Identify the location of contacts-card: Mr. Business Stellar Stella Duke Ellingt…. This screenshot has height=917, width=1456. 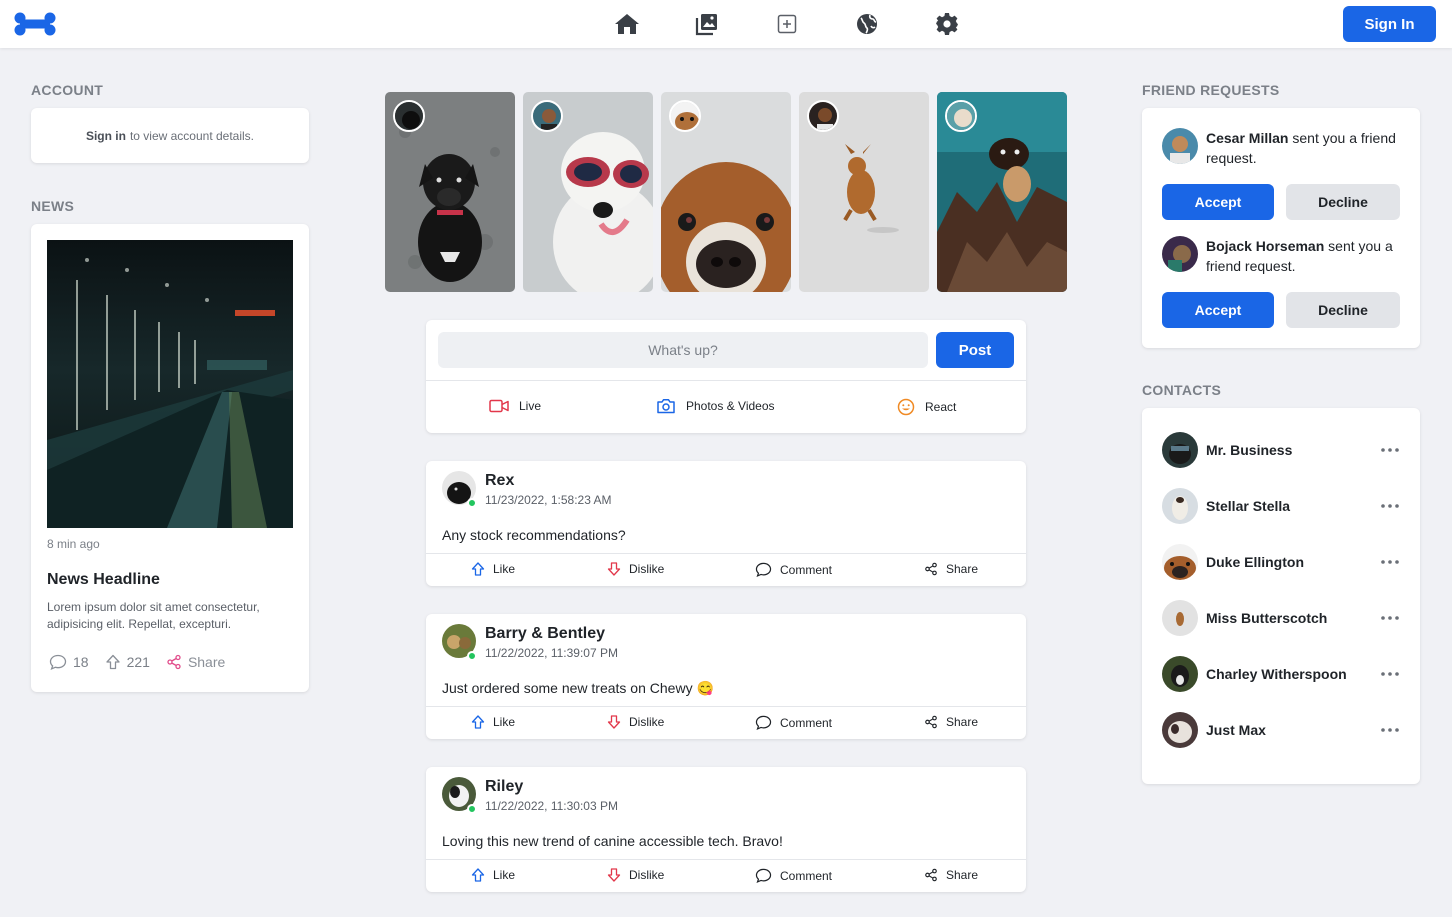
(1281, 596).